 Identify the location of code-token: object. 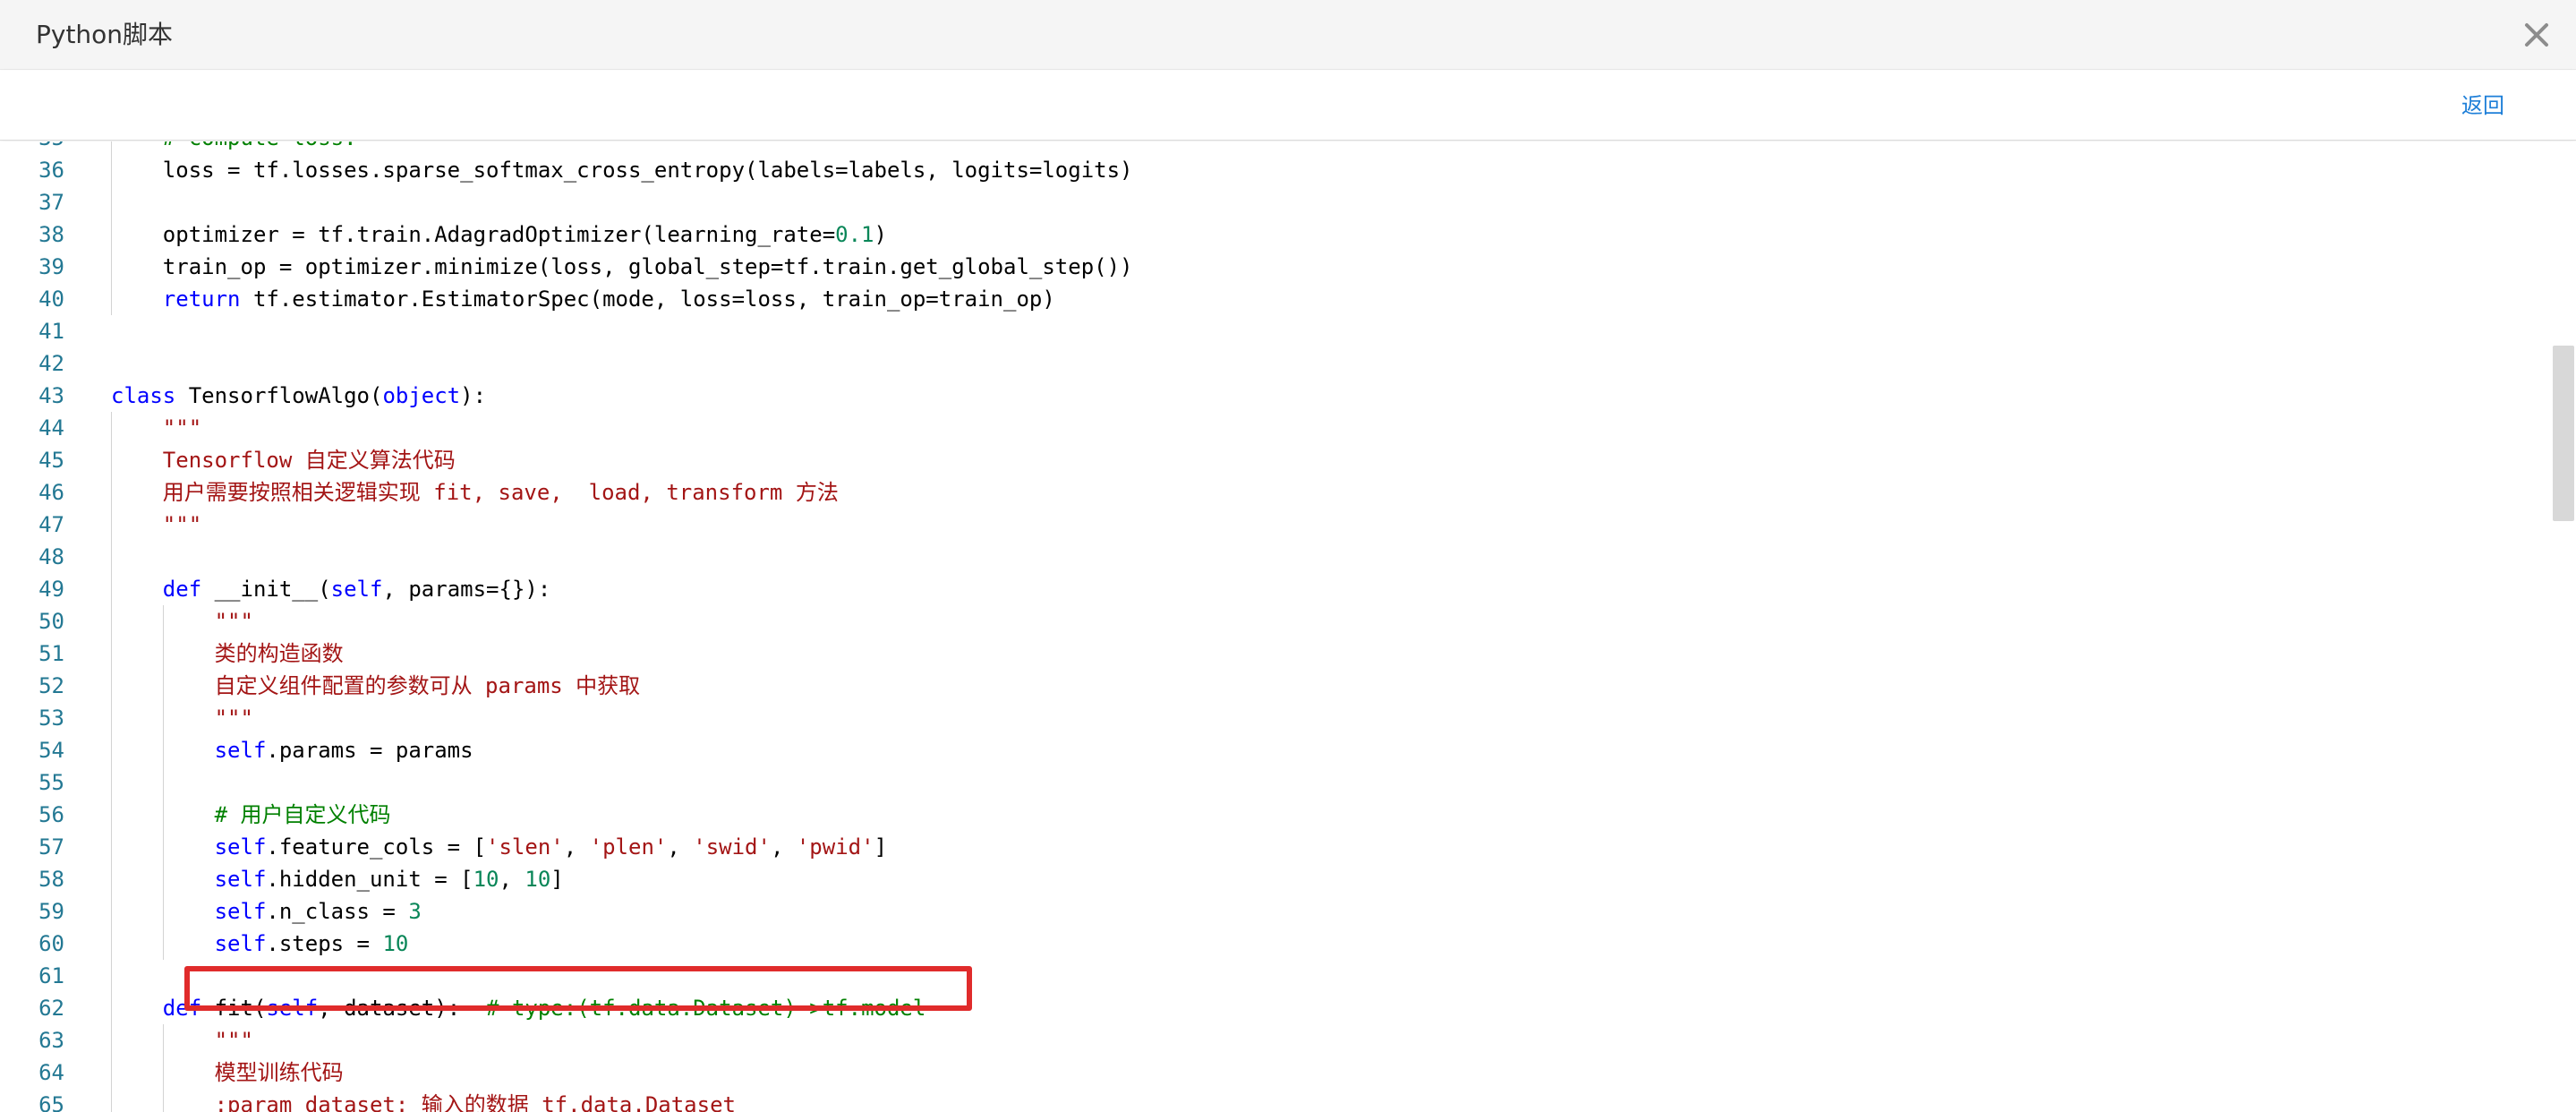
(421, 395).